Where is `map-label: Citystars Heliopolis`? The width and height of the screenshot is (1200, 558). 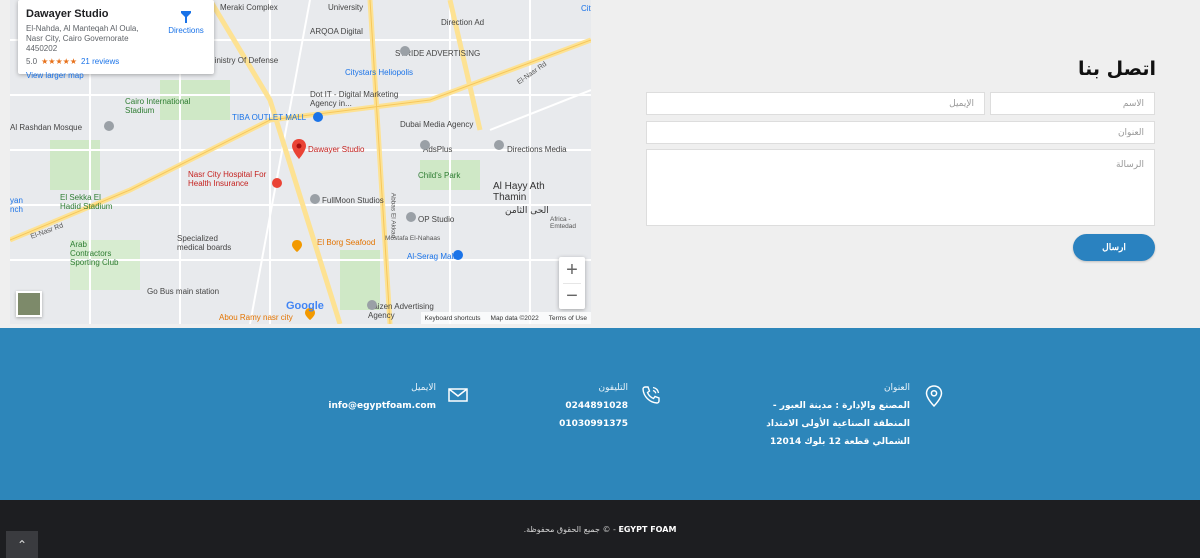
map-label: Citystars Heliopolis is located at coordinates (379, 72).